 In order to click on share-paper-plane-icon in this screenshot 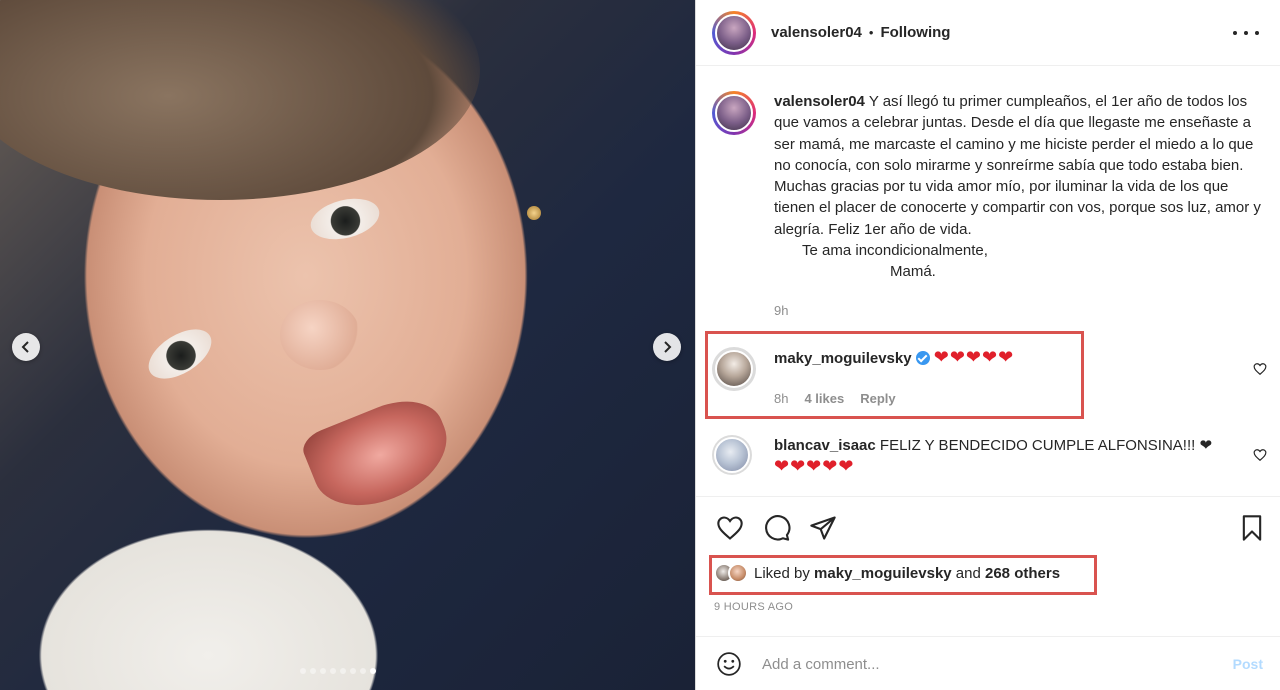, I will do `click(823, 528)`.